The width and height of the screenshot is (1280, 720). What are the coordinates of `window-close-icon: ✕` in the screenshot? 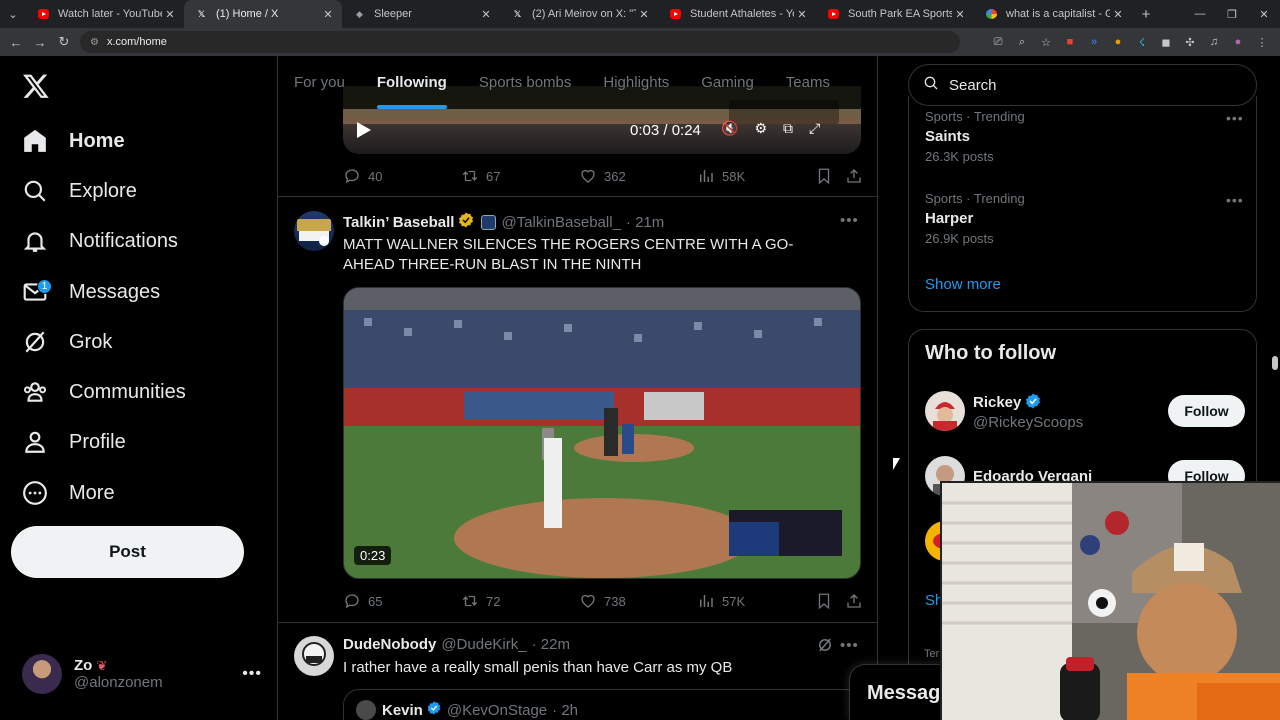 It's located at (1264, 14).